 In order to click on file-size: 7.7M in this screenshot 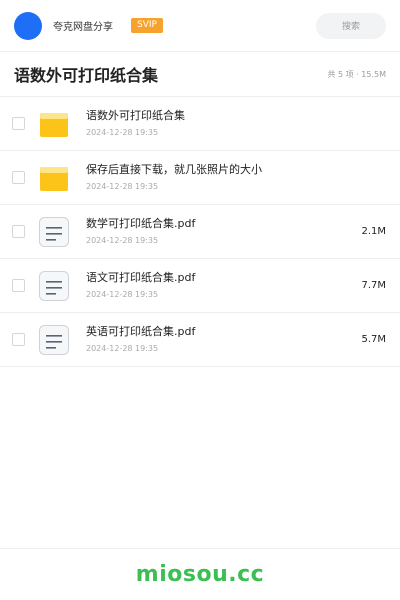, I will do `click(373, 285)`.